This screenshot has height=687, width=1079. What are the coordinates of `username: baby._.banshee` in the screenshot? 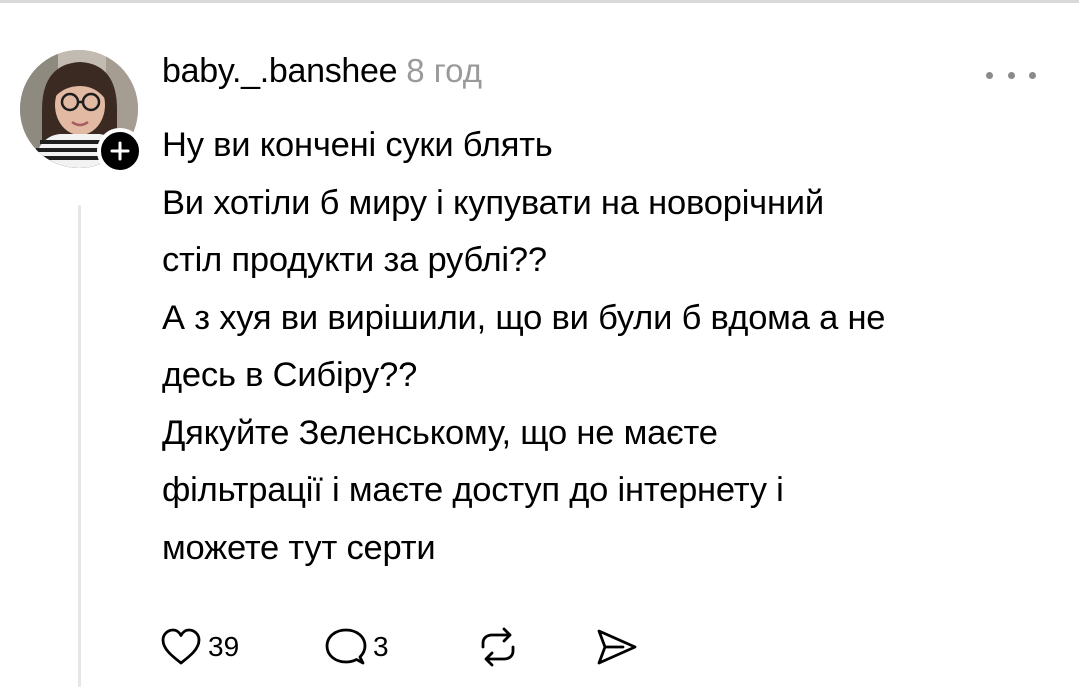 It's located at (280, 71).